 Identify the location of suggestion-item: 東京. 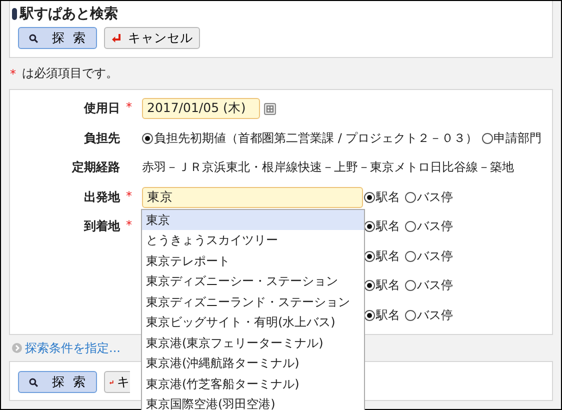
(253, 220).